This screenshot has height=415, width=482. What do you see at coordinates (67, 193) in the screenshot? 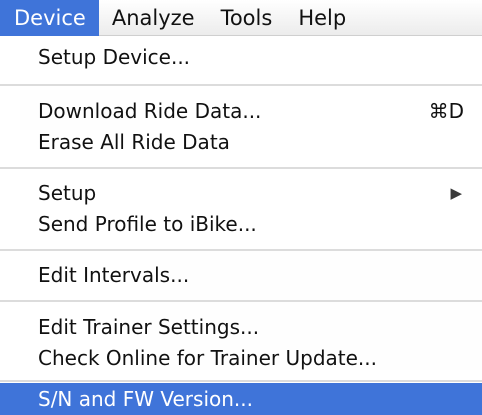
I see `menu-item-label: Setup` at bounding box center [67, 193].